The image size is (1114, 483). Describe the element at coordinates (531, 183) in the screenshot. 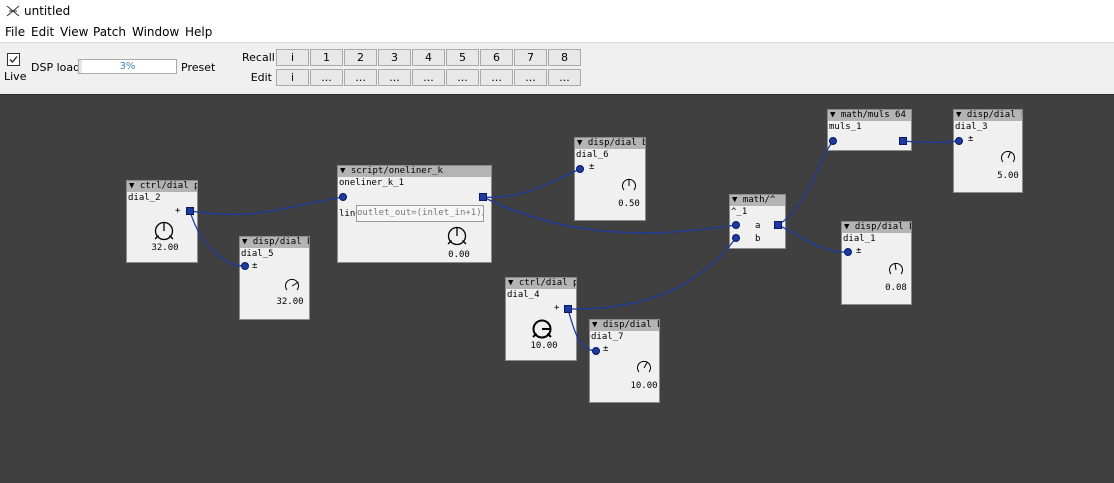

I see `wire-oneliner-to-dial6` at that location.